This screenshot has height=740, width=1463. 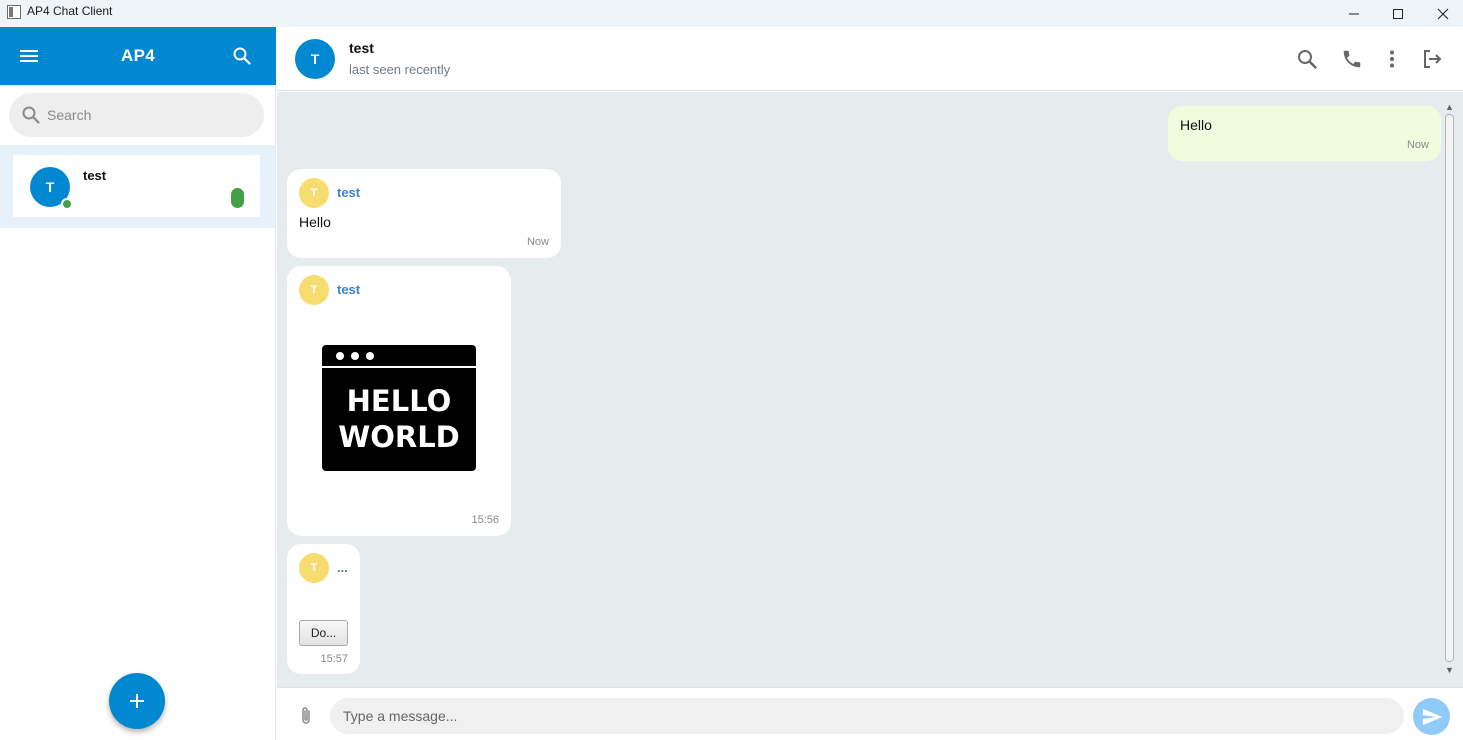 What do you see at coordinates (1432, 59) in the screenshot?
I see `logout-icon` at bounding box center [1432, 59].